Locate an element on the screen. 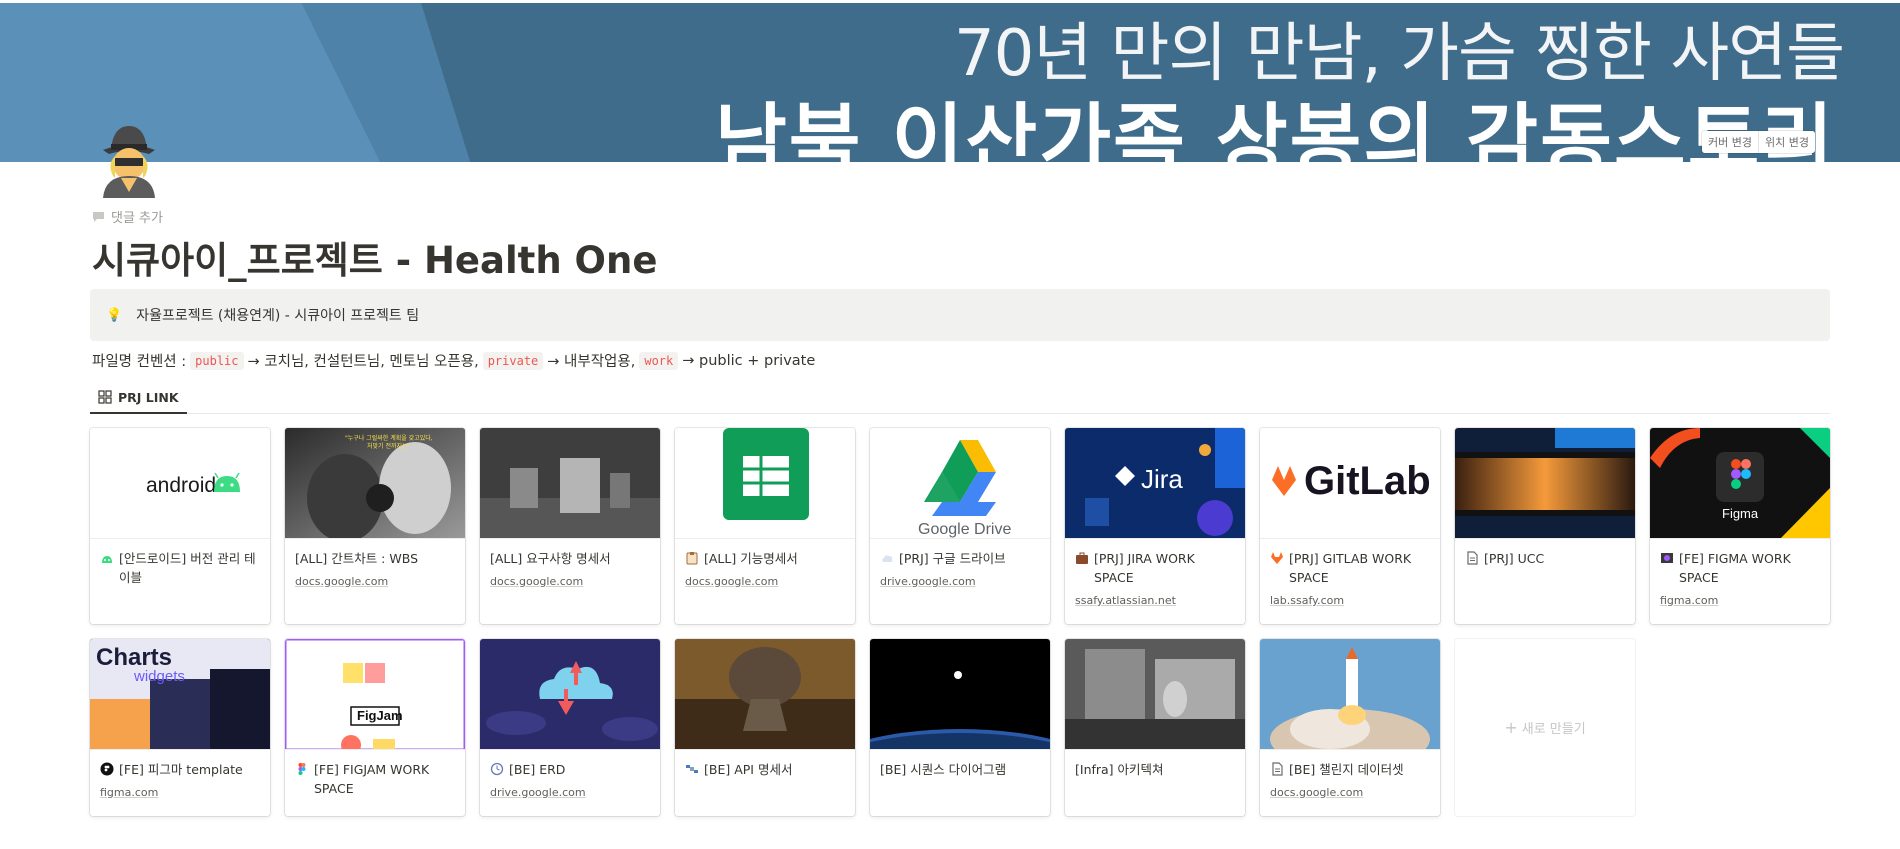 The image size is (1900, 849). svg-text: Google Drive is located at coordinates (964, 529).